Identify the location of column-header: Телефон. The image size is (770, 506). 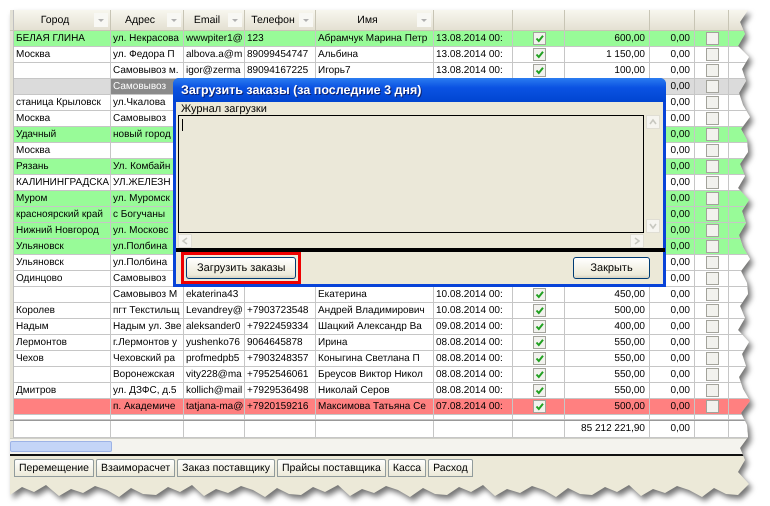
(273, 20).